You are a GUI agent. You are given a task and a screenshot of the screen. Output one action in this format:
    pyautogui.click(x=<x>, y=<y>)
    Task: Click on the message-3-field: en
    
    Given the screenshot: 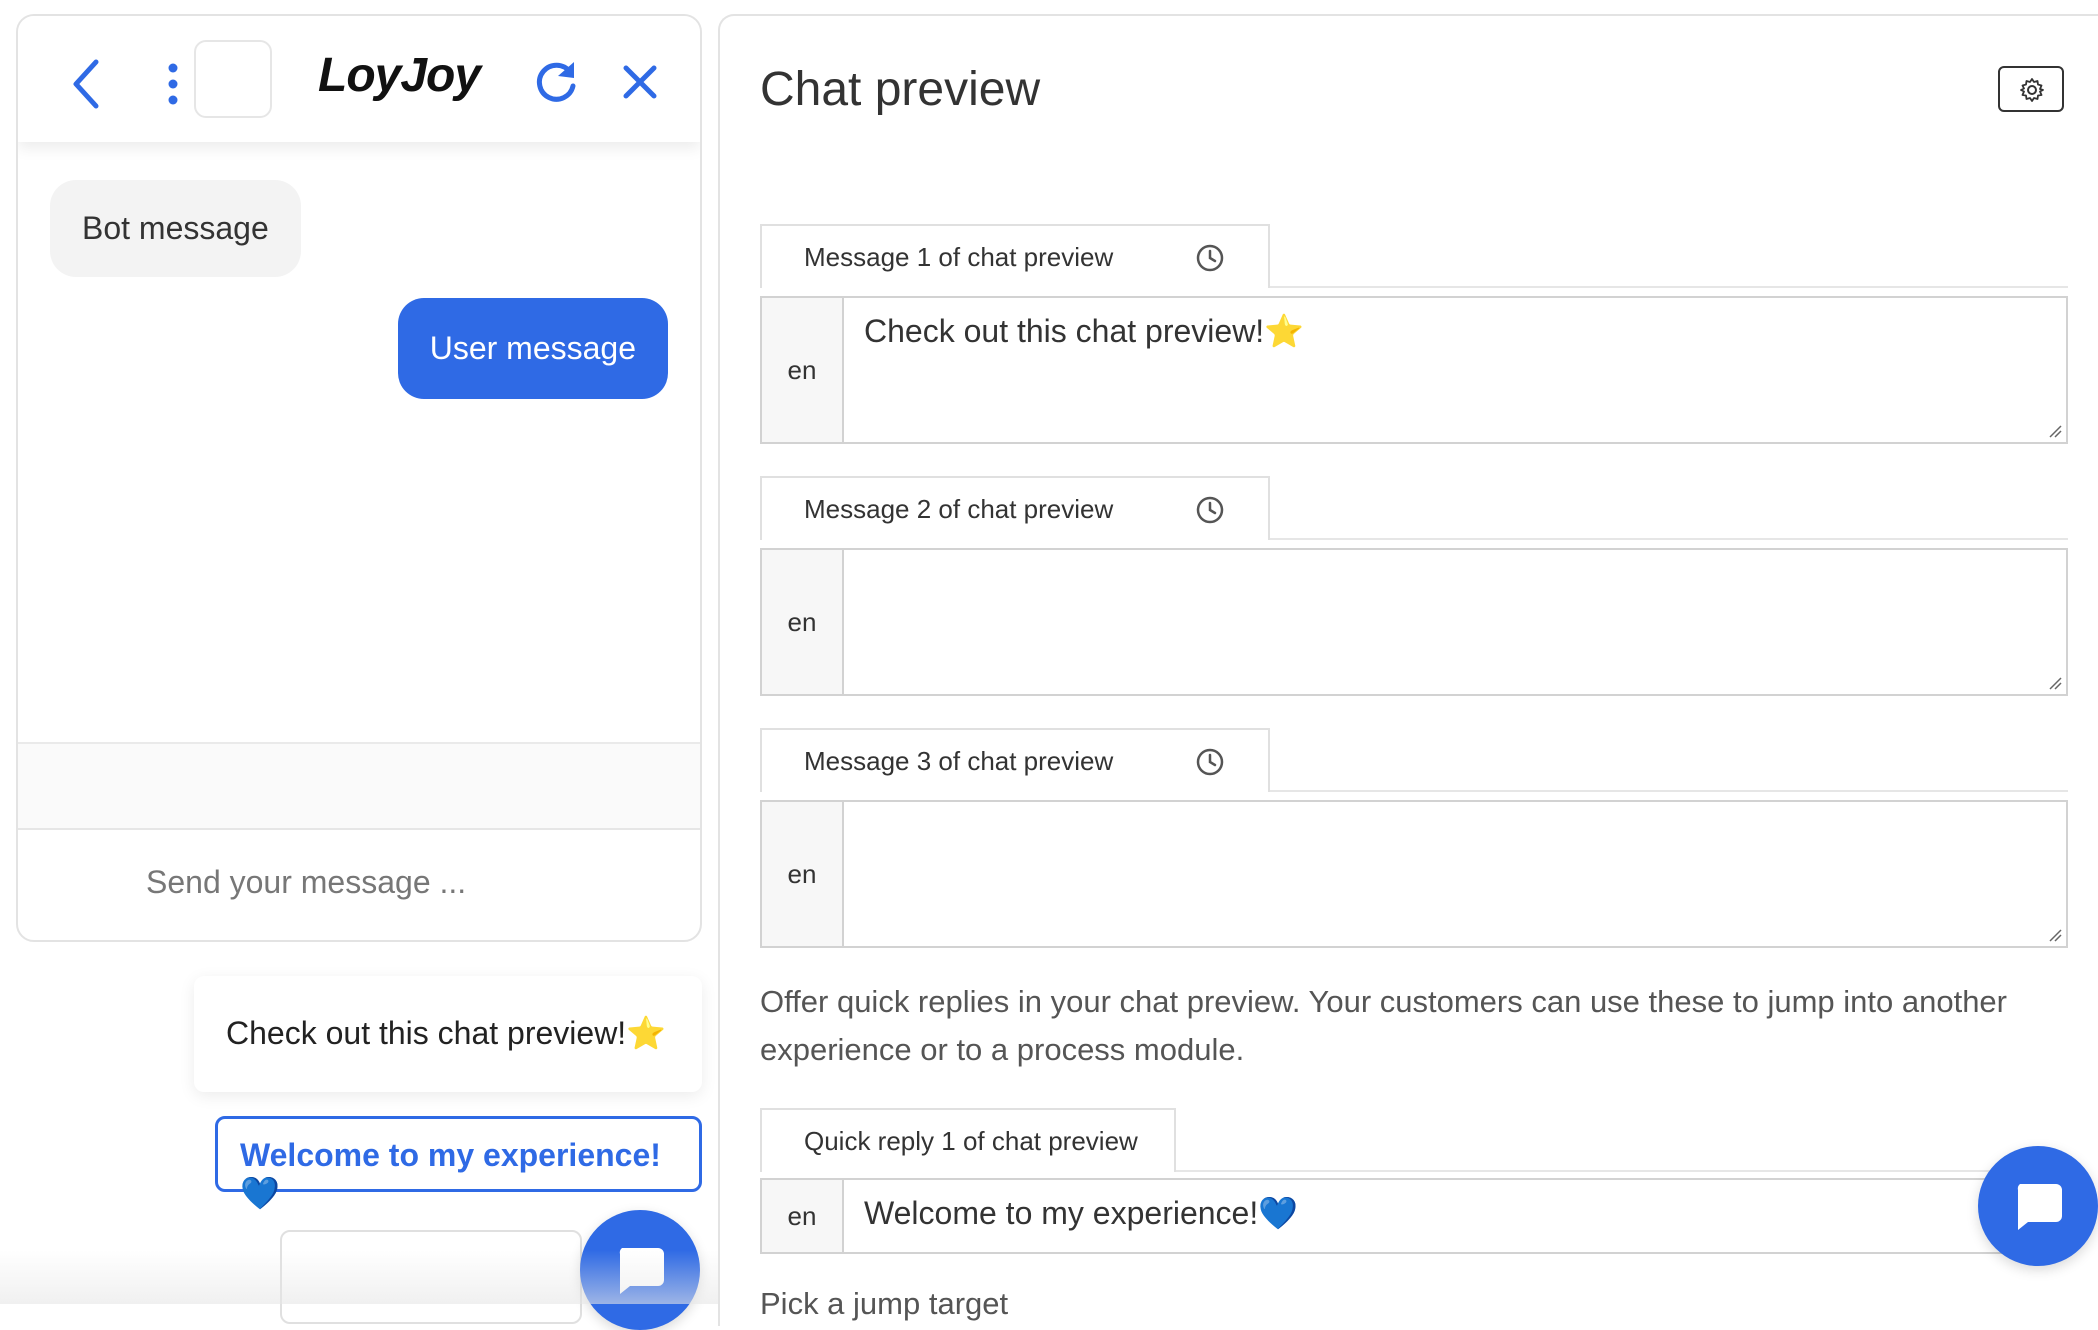 What is the action you would take?
    pyautogui.click(x=1414, y=874)
    